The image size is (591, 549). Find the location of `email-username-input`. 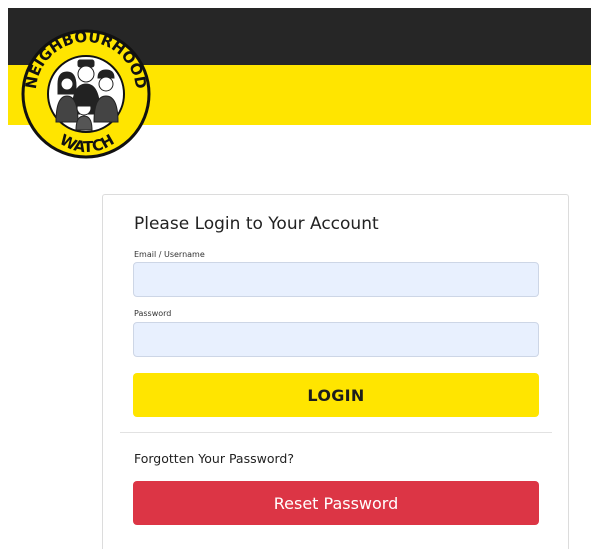

email-username-input is located at coordinates (336, 279).